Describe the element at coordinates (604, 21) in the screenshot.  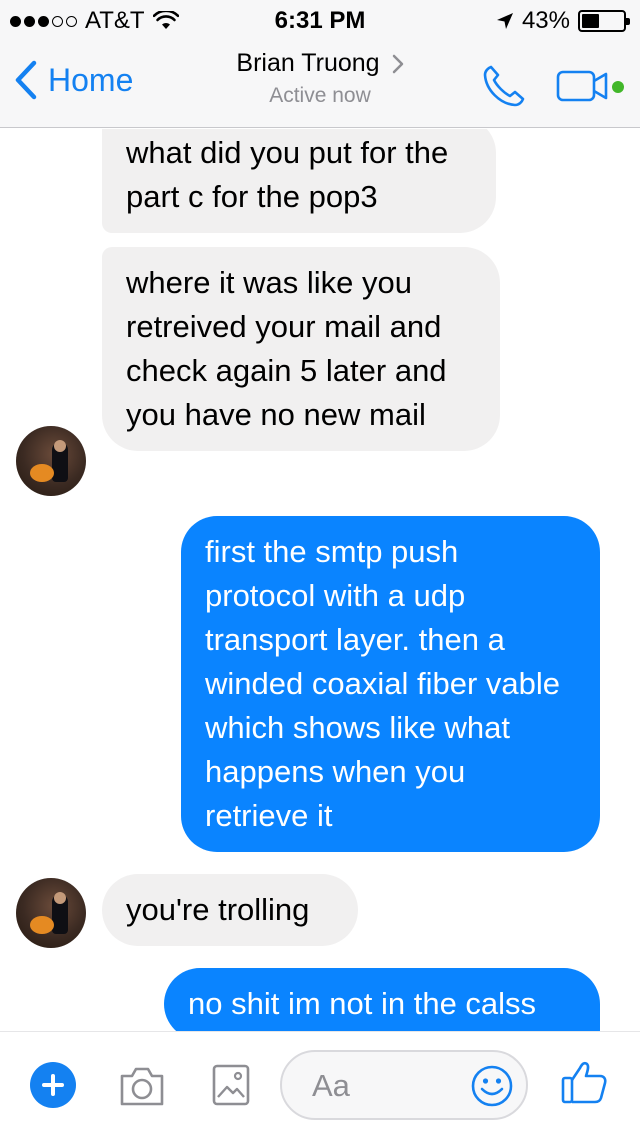
I see `battery-icon` at that location.